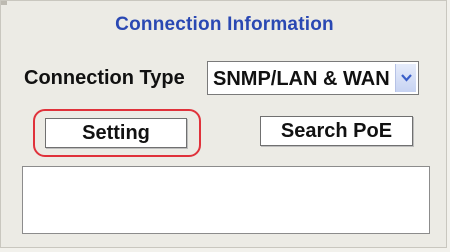  What do you see at coordinates (4, 3) in the screenshot?
I see `panel-corner-mark` at bounding box center [4, 3].